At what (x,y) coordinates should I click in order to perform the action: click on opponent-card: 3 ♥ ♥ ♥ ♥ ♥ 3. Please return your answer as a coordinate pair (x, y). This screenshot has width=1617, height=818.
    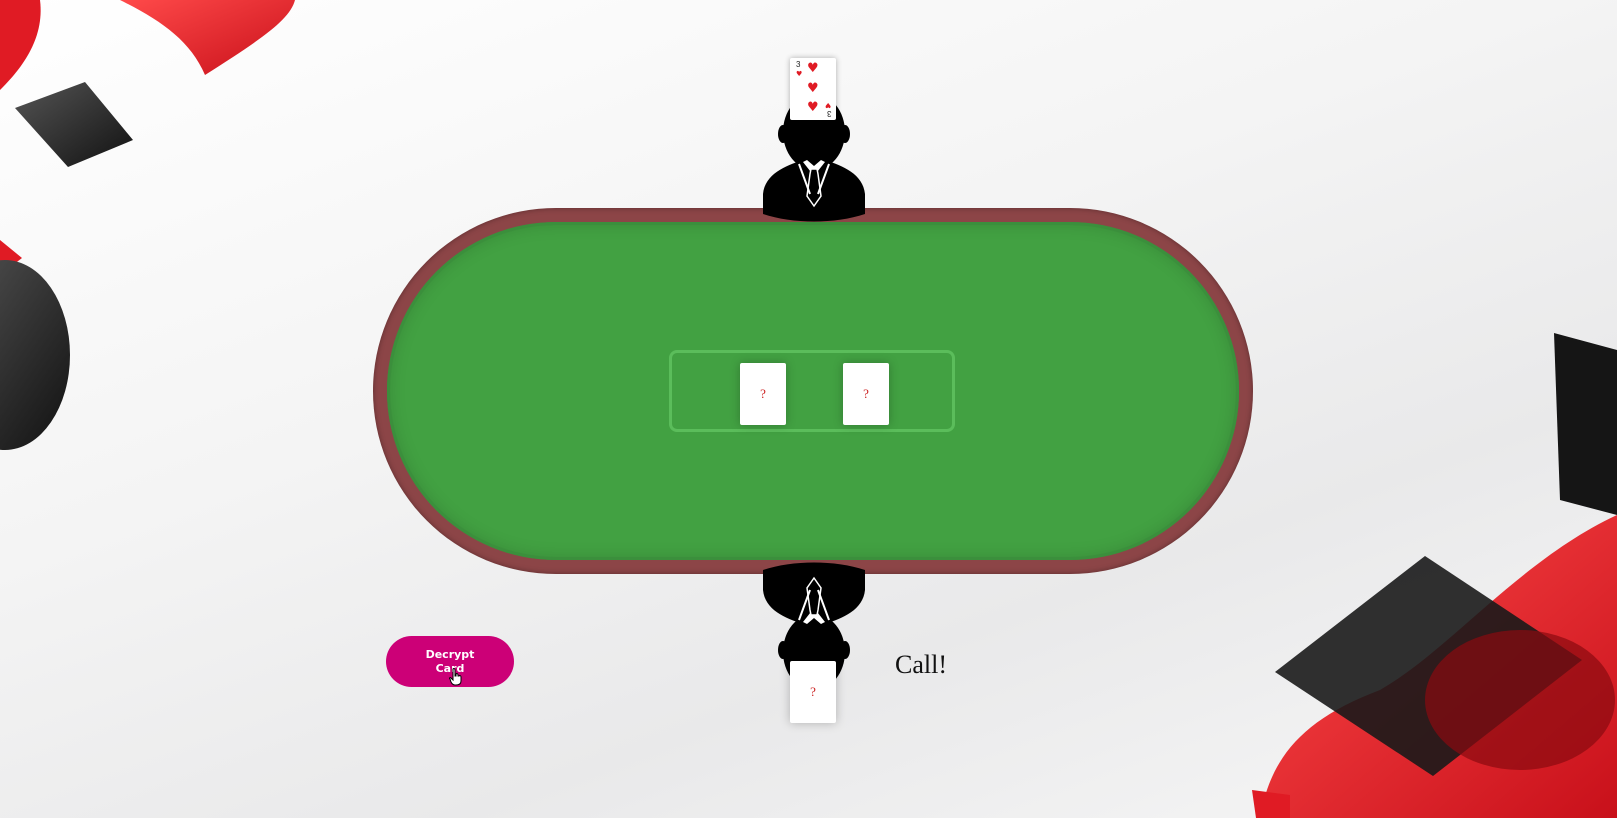
    Looking at the image, I should click on (813, 89).